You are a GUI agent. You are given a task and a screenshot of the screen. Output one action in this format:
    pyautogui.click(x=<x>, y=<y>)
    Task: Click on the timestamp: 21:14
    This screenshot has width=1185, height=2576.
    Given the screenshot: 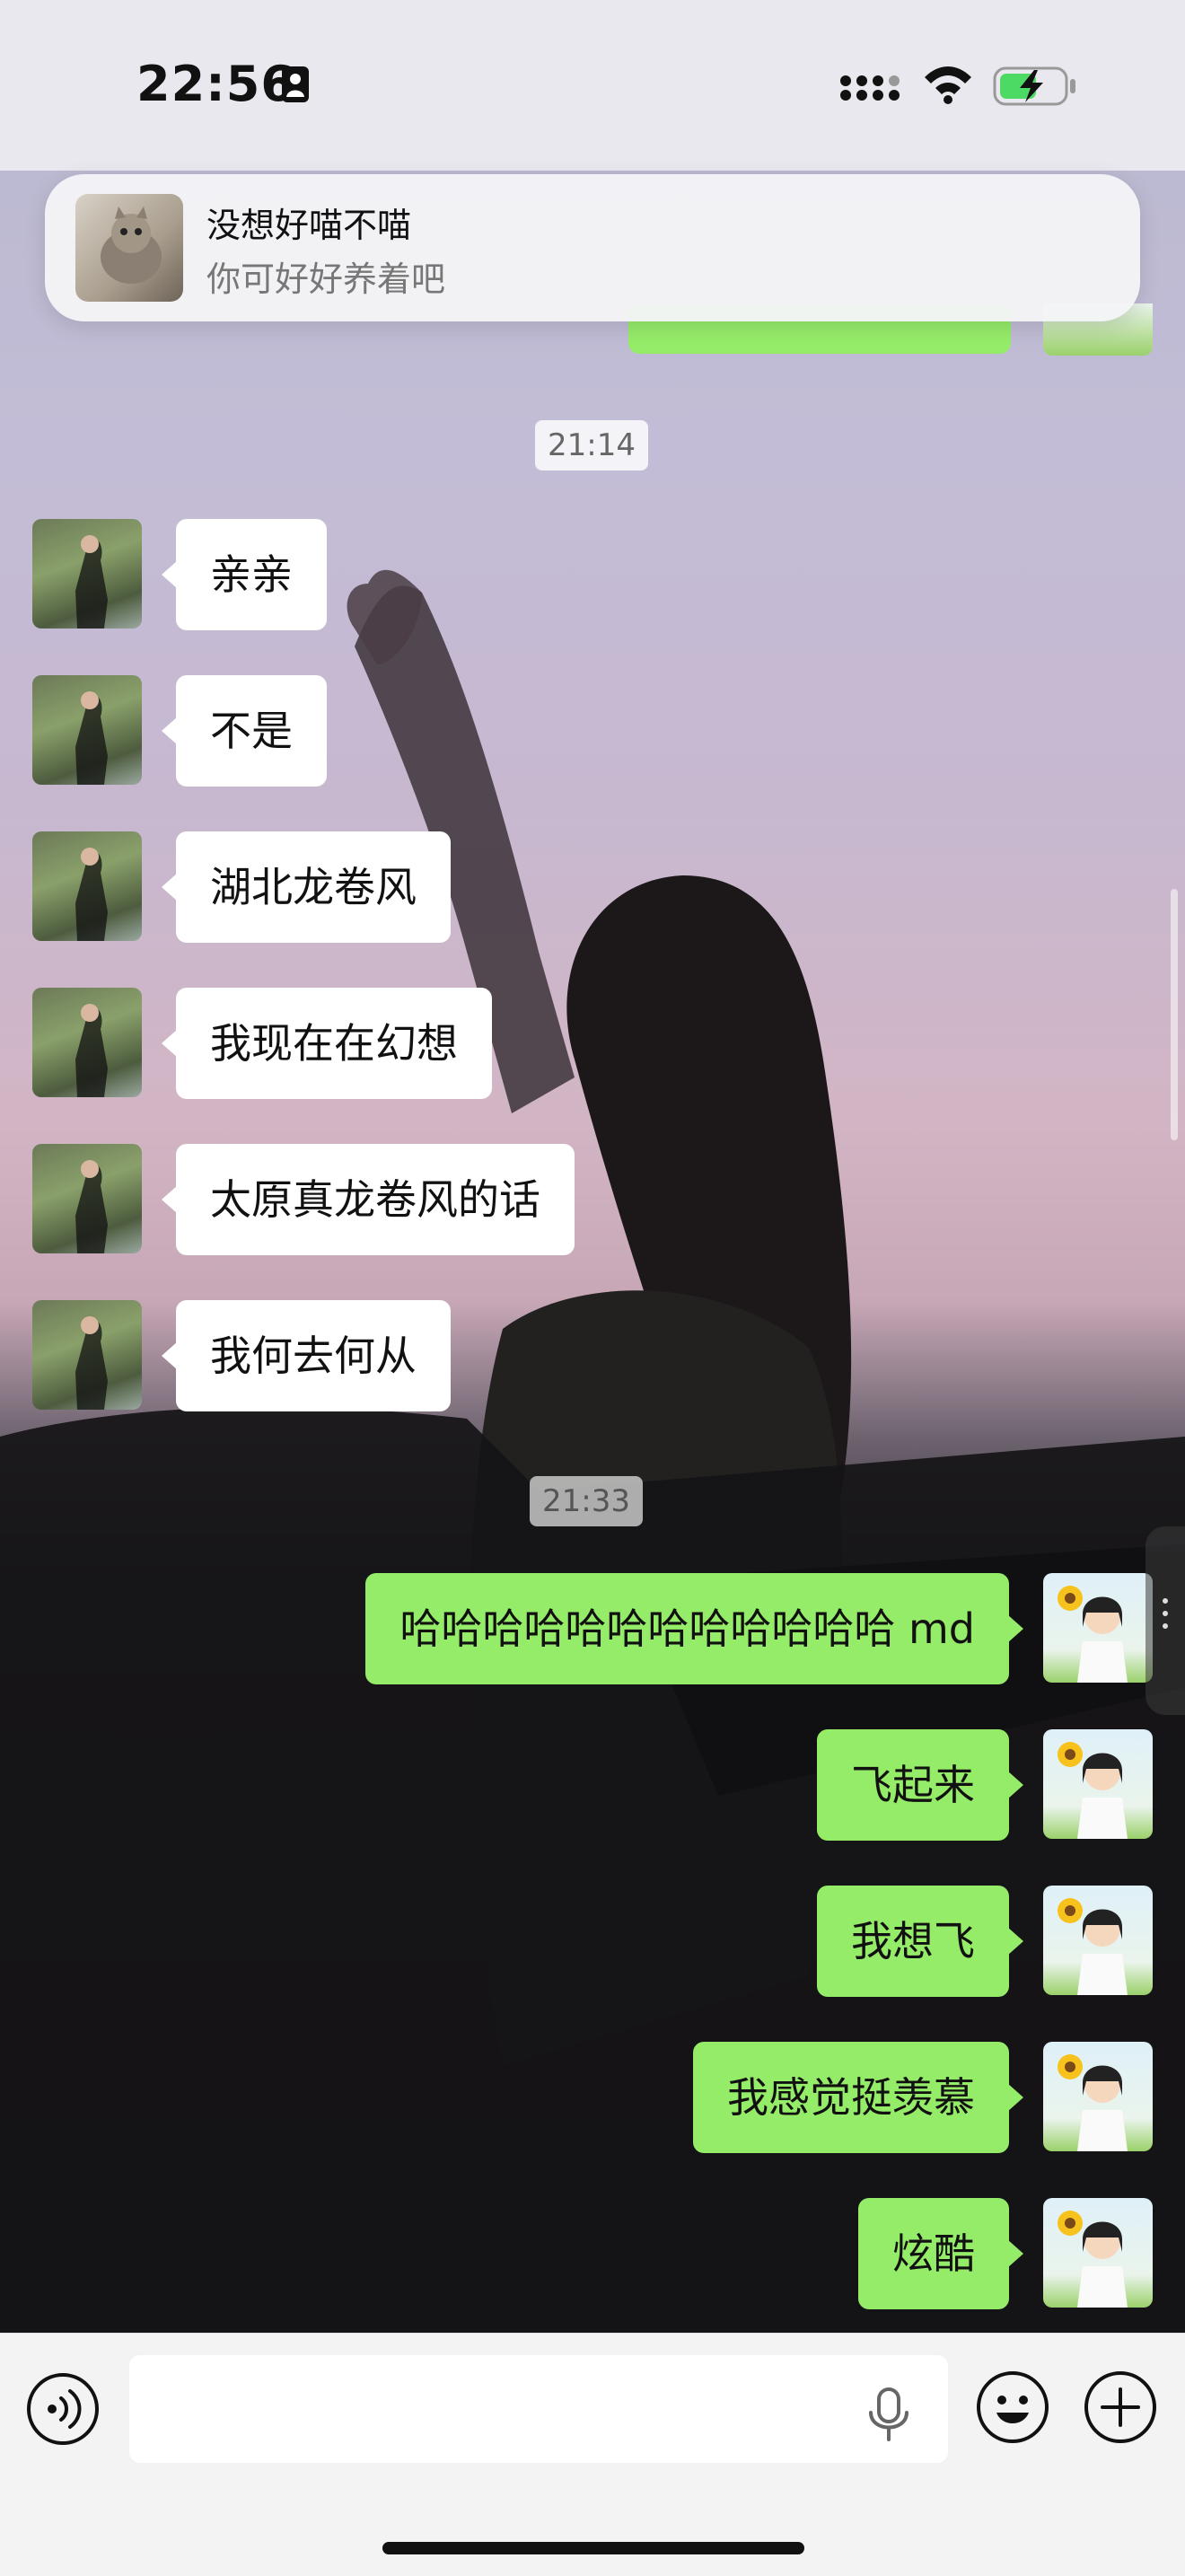 What is the action you would take?
    pyautogui.click(x=591, y=445)
    